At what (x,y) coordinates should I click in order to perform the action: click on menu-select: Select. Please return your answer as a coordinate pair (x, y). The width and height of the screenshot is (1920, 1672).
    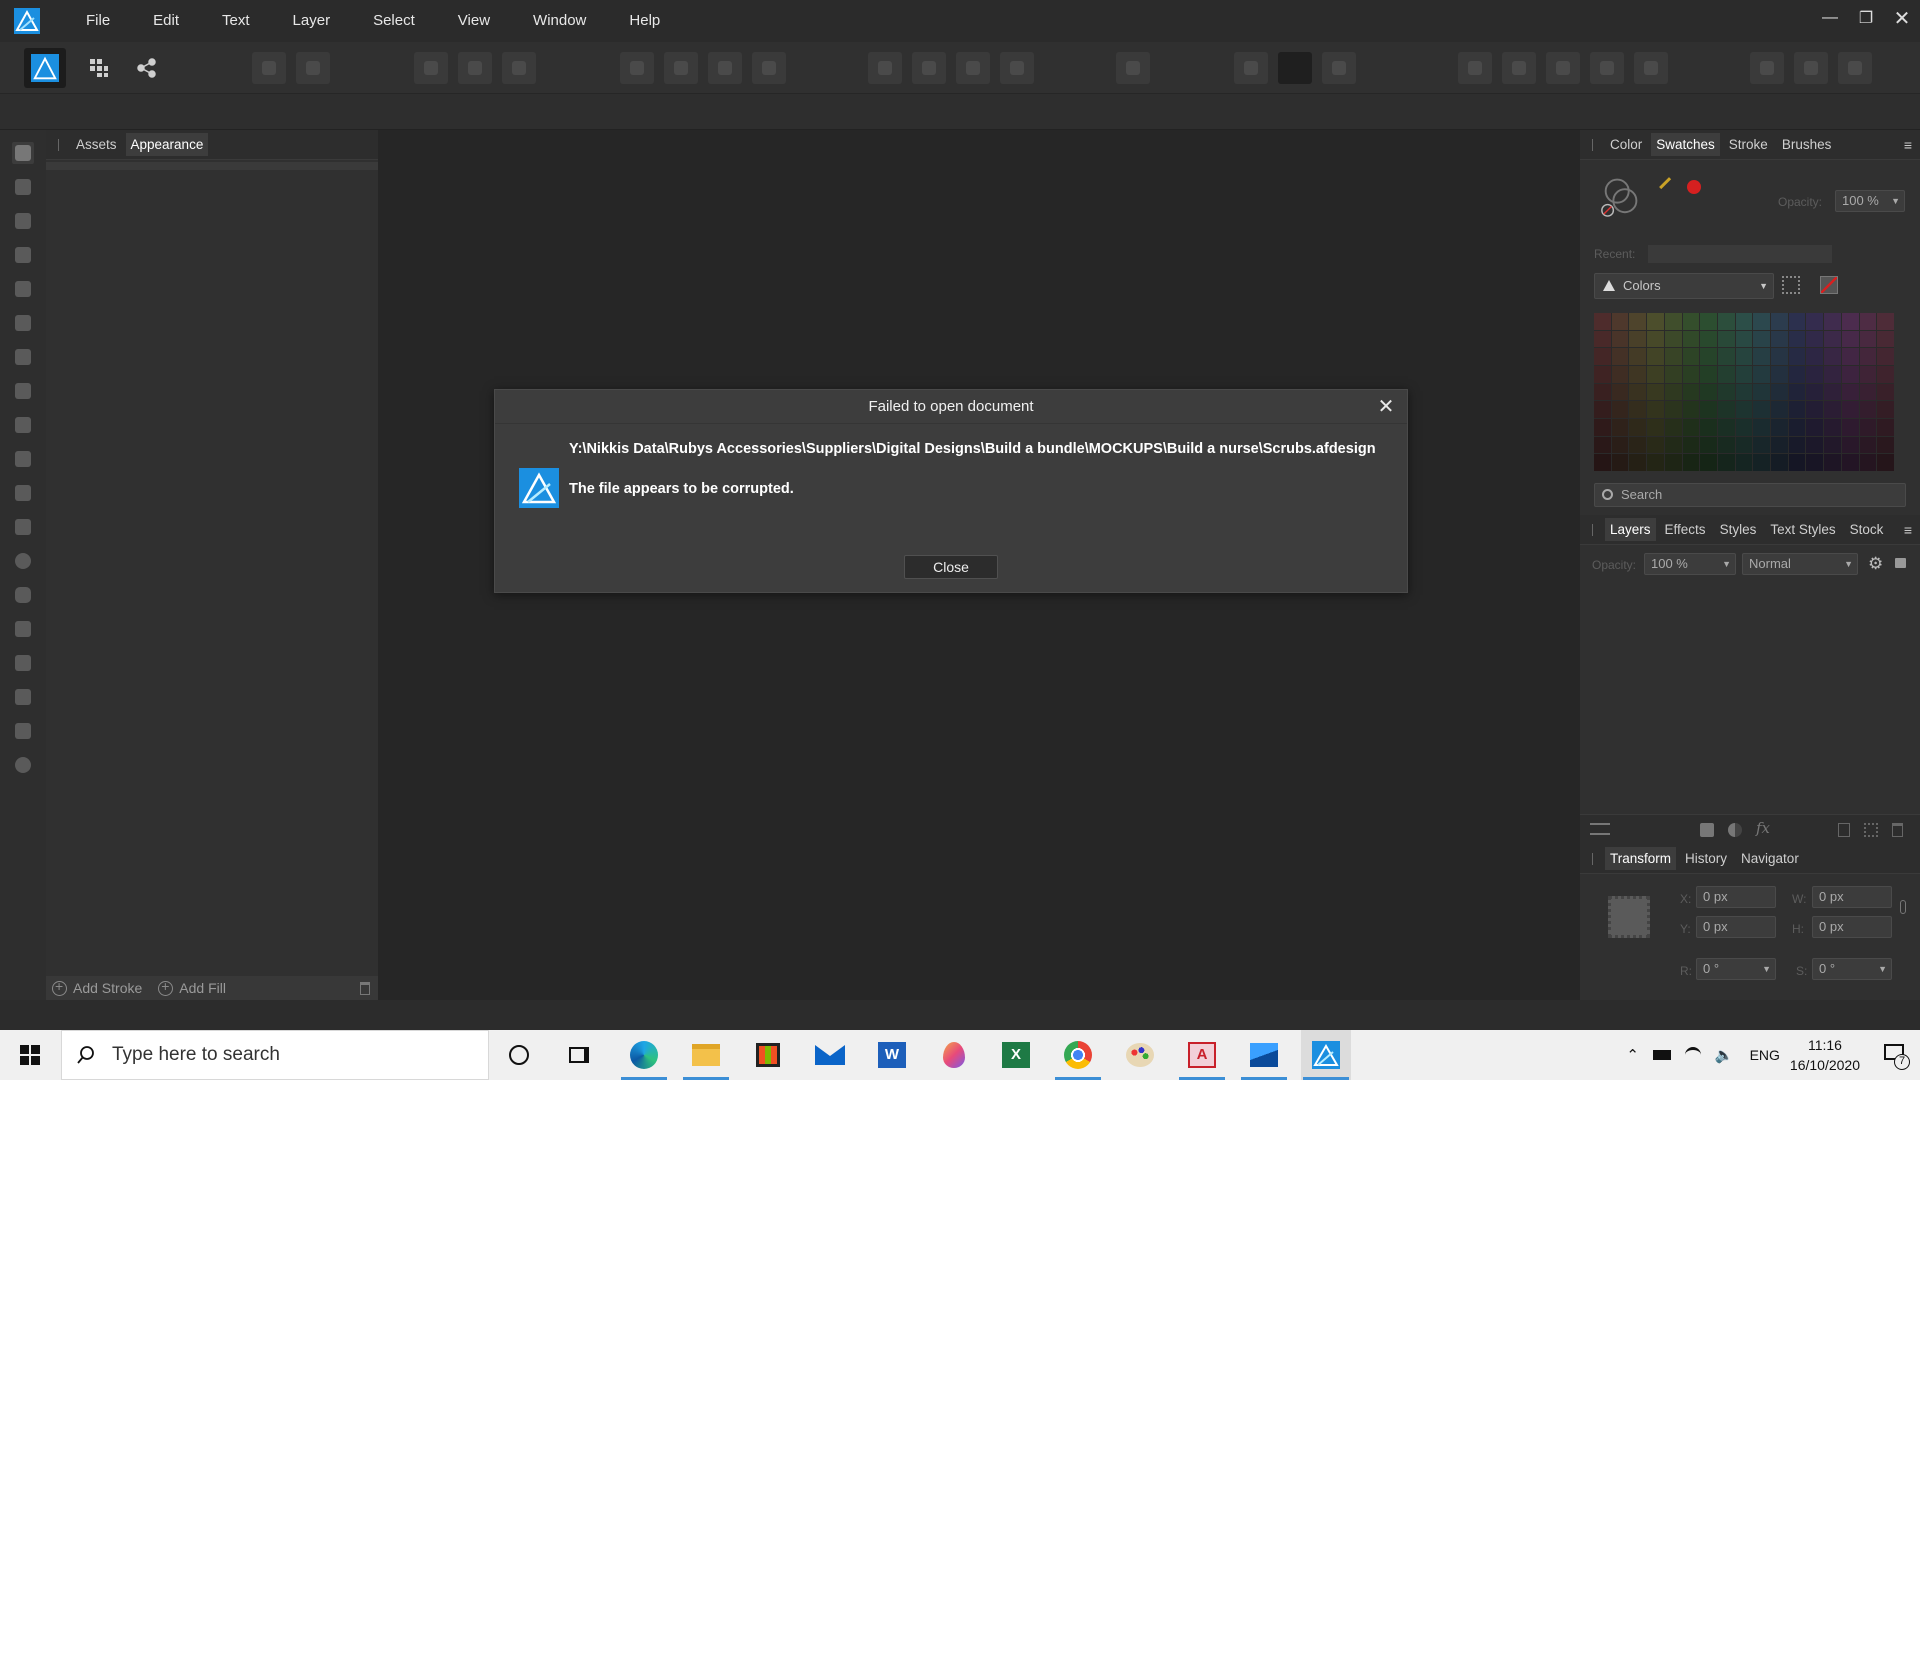
    Looking at the image, I should click on (393, 21).